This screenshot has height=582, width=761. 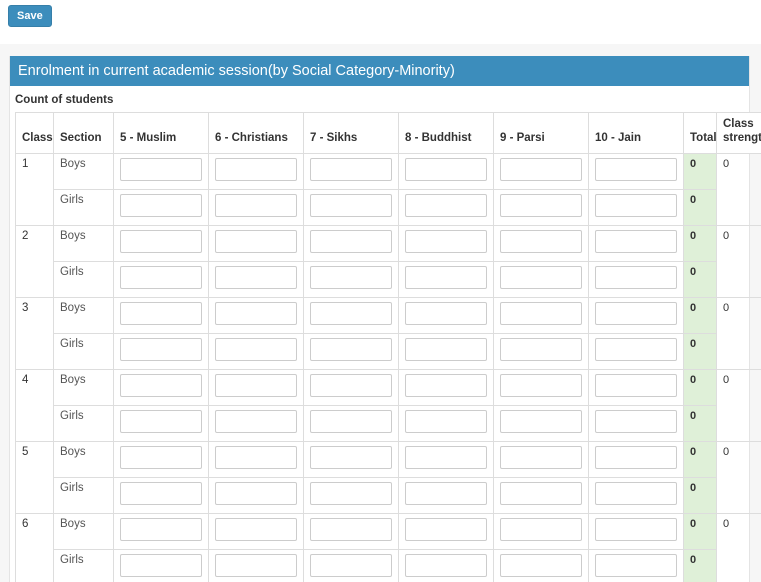 I want to click on table-row: 4 Boys 0 0, so click(x=388, y=405).